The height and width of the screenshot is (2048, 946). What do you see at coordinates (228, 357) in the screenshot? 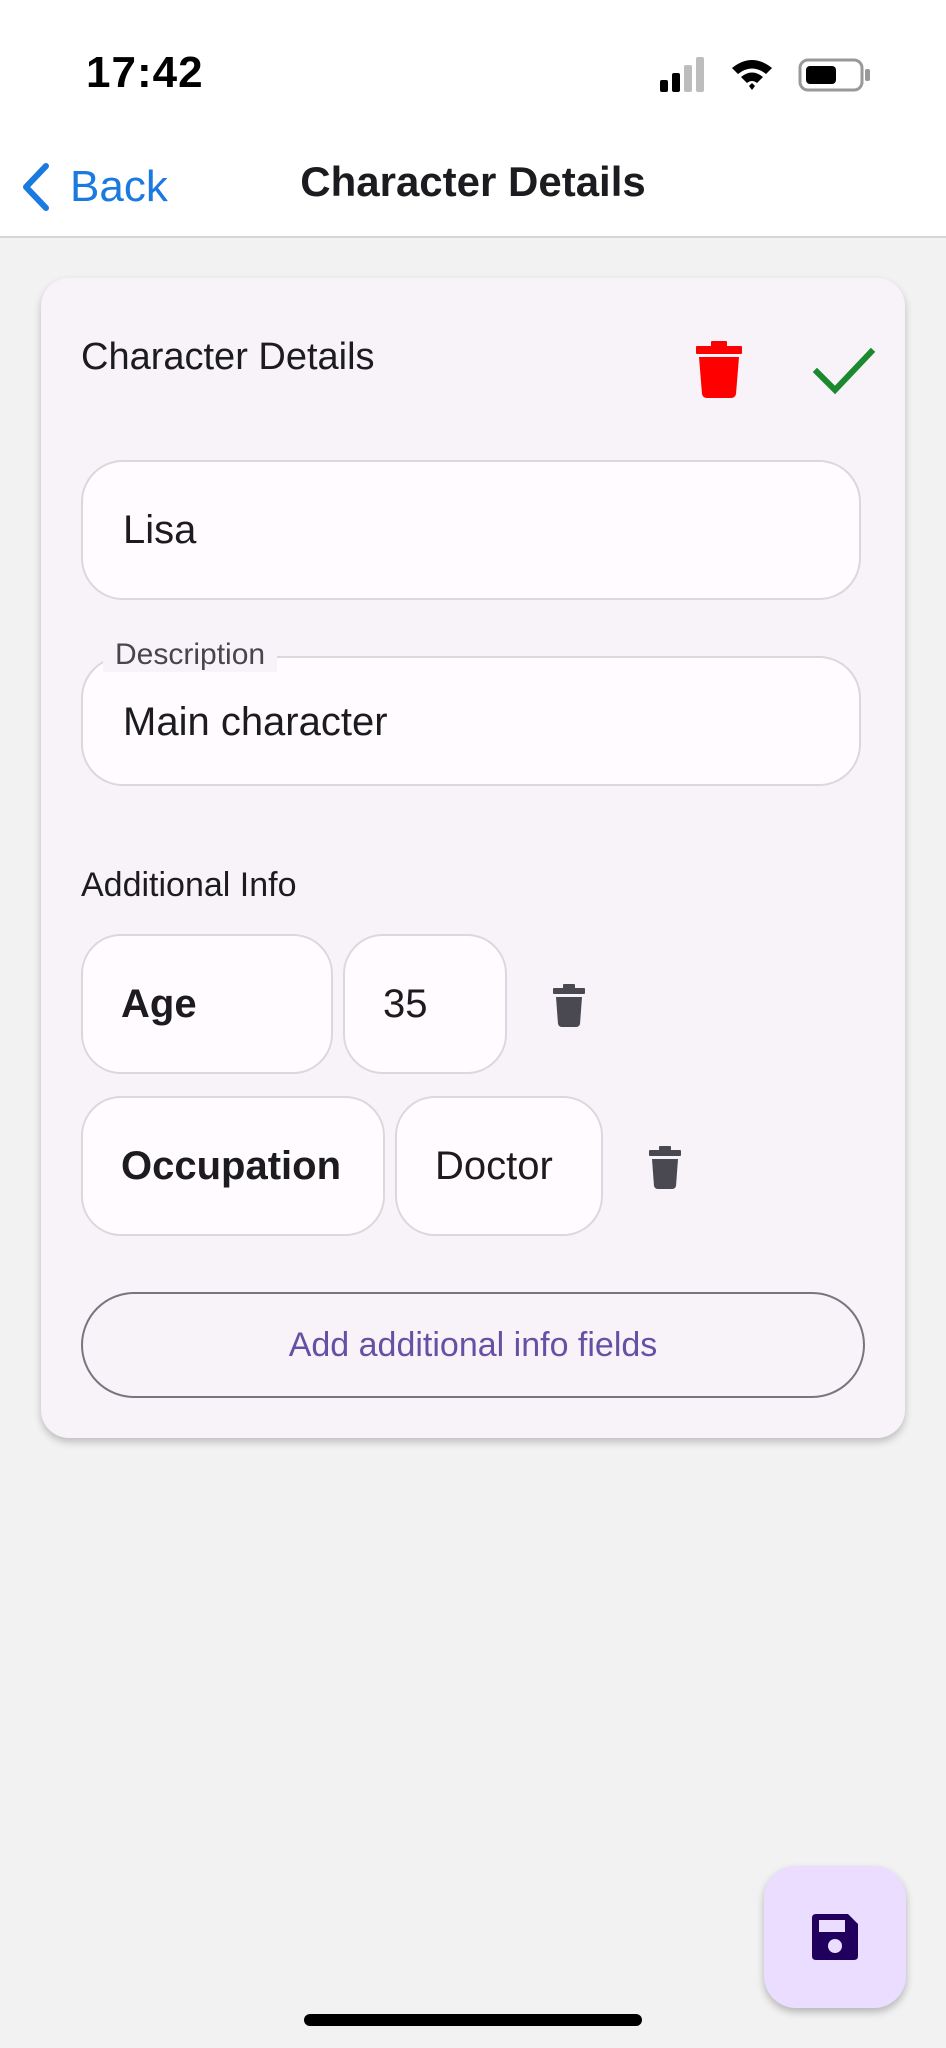
I see `card-title: Character Details` at bounding box center [228, 357].